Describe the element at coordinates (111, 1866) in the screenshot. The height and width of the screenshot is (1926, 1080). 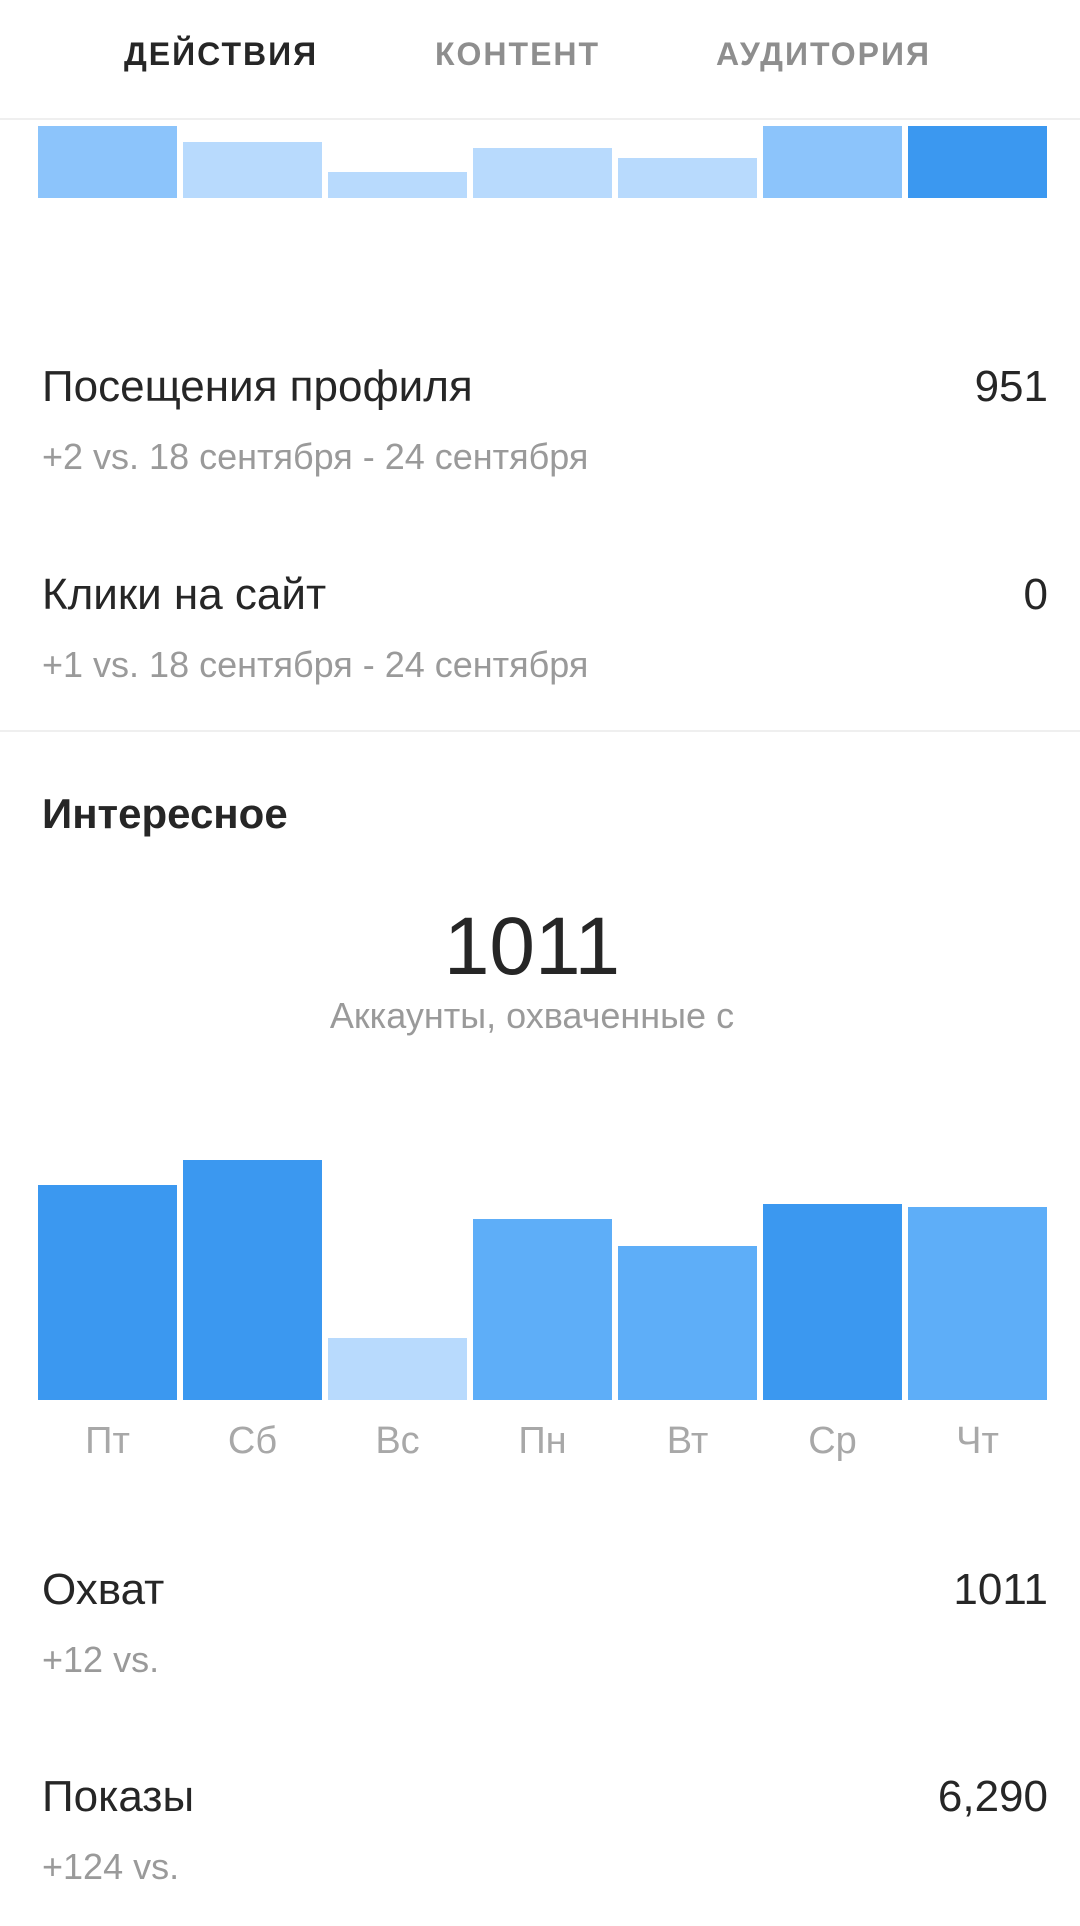
I see `metric-comparison: +124 vs.` at that location.